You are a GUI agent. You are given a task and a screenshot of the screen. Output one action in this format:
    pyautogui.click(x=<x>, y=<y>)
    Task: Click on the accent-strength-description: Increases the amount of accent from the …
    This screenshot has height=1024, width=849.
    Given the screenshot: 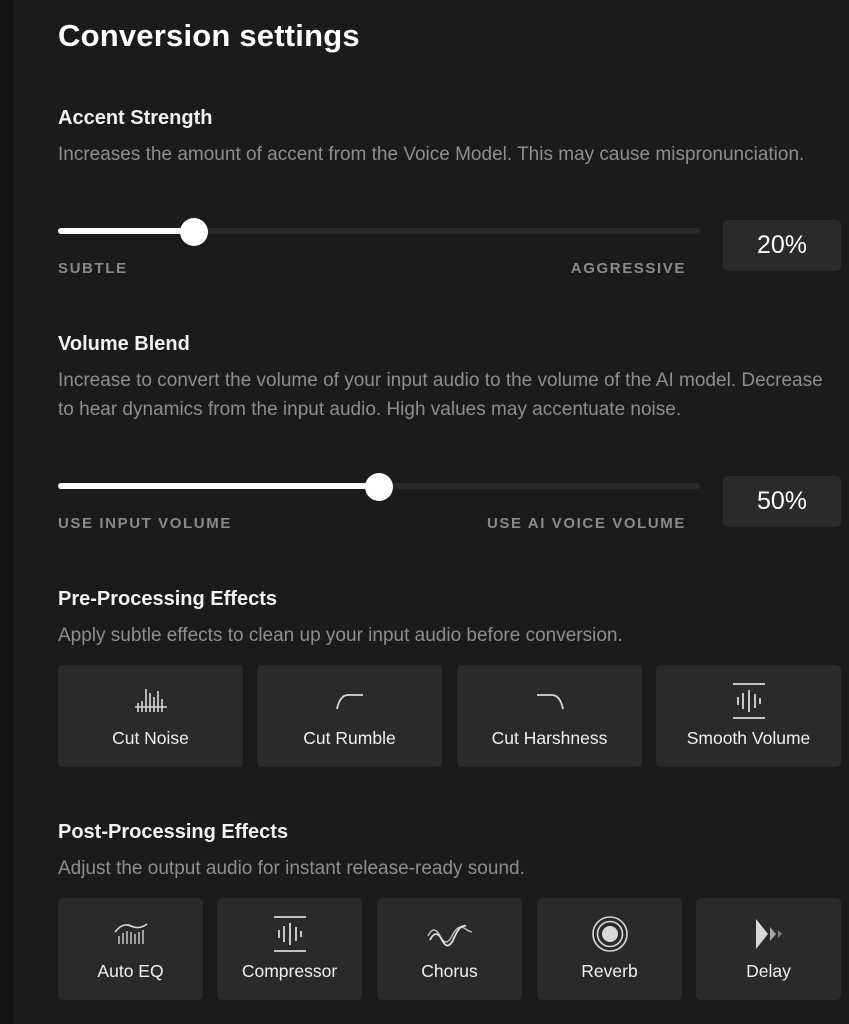 What is the action you would take?
    pyautogui.click(x=431, y=154)
    